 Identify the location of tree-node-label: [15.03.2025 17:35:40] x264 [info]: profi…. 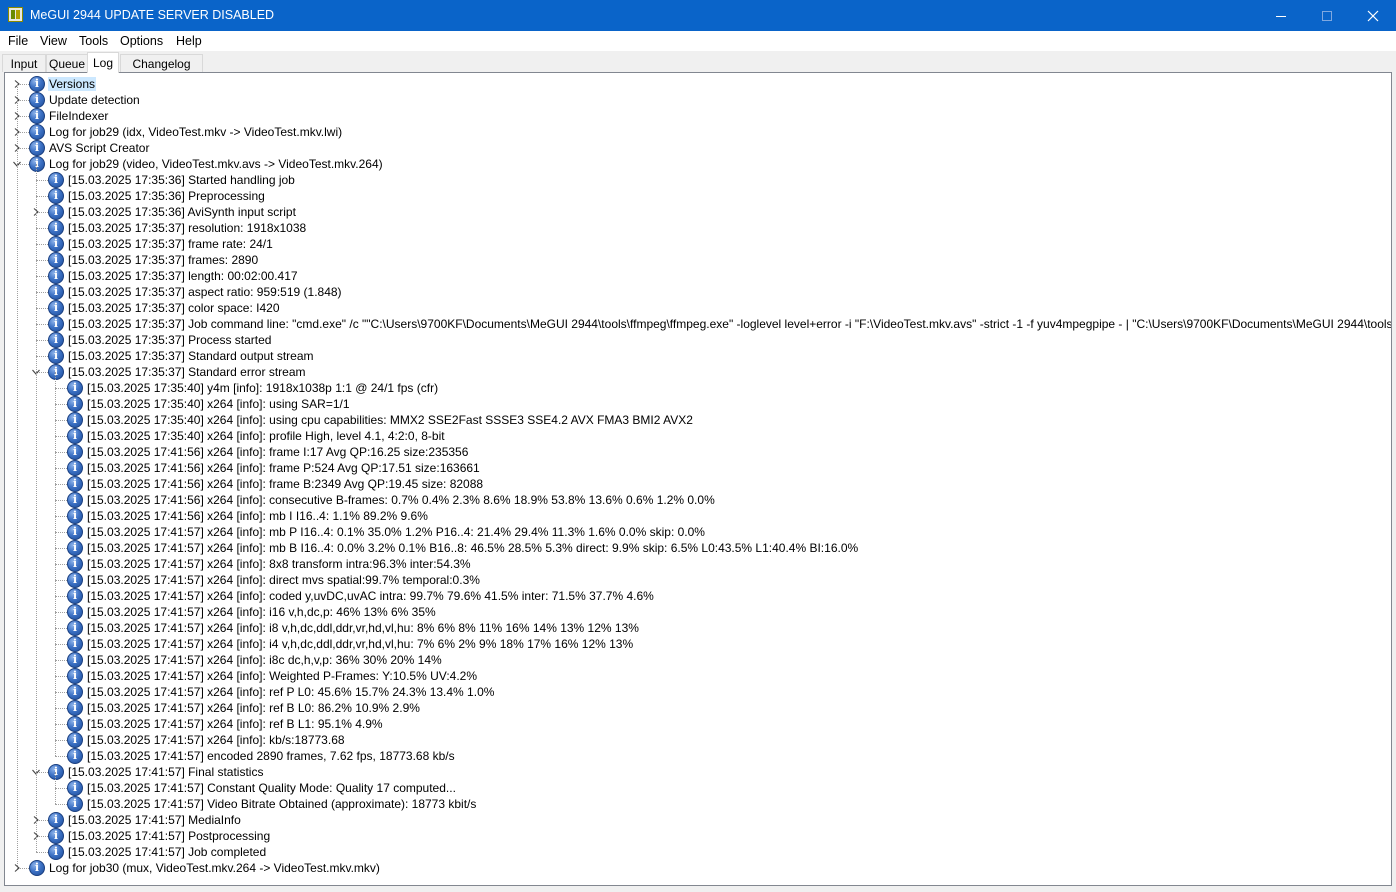
(266, 436).